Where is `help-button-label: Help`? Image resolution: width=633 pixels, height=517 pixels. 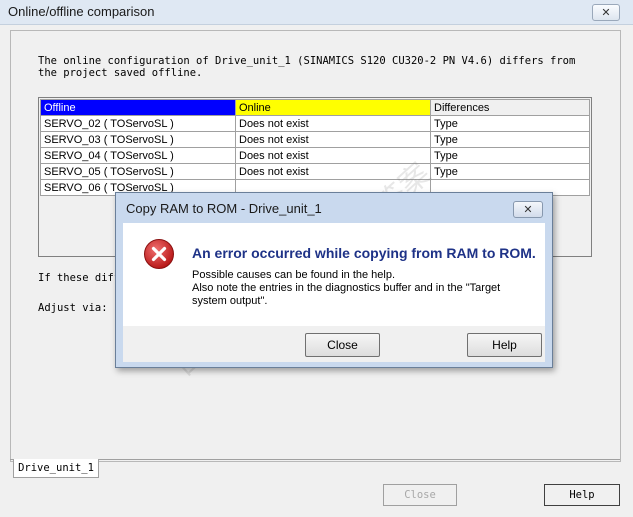
help-button-label: Help is located at coordinates (582, 495).